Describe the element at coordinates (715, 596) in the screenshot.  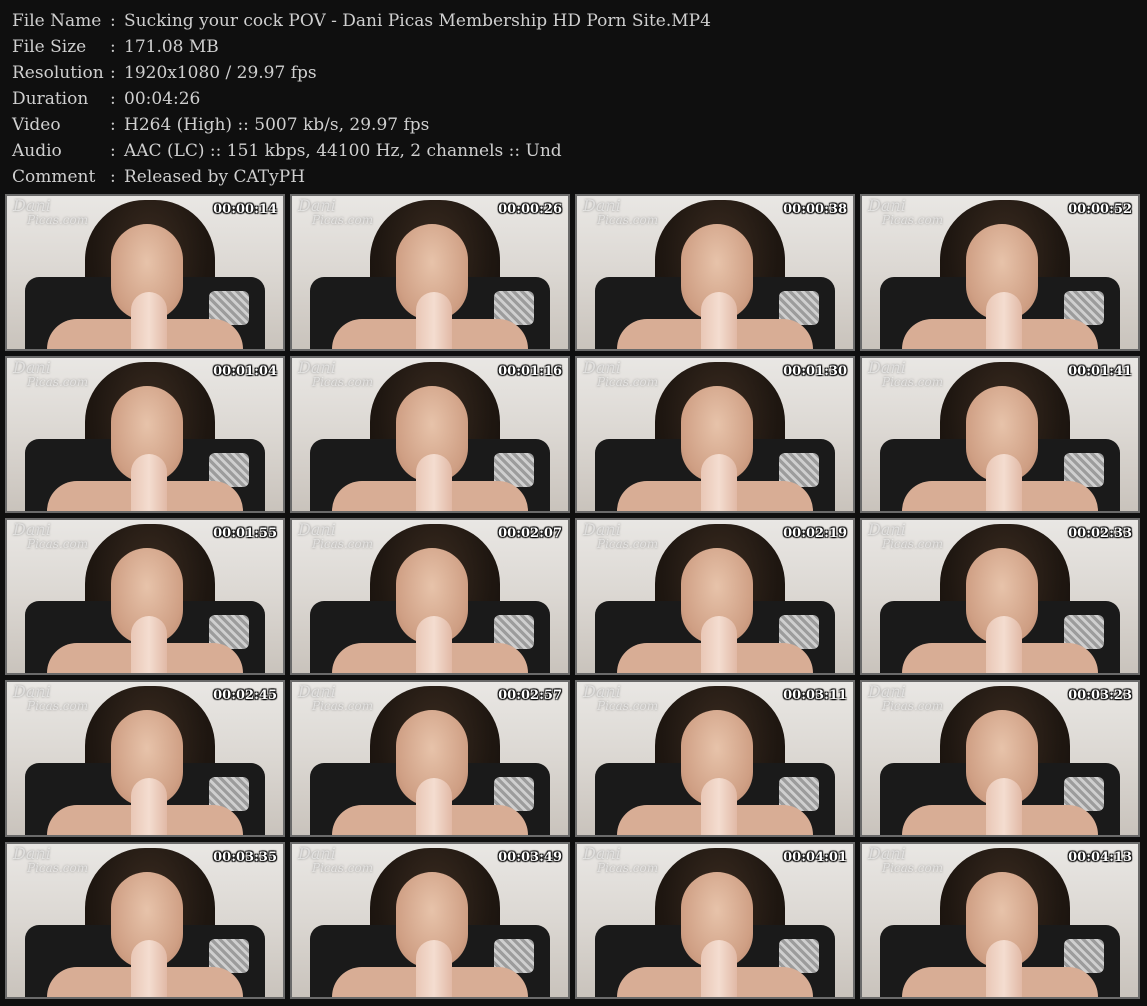
I see `video-thumbnail: Dani Picas.com 00:02:19` at that location.